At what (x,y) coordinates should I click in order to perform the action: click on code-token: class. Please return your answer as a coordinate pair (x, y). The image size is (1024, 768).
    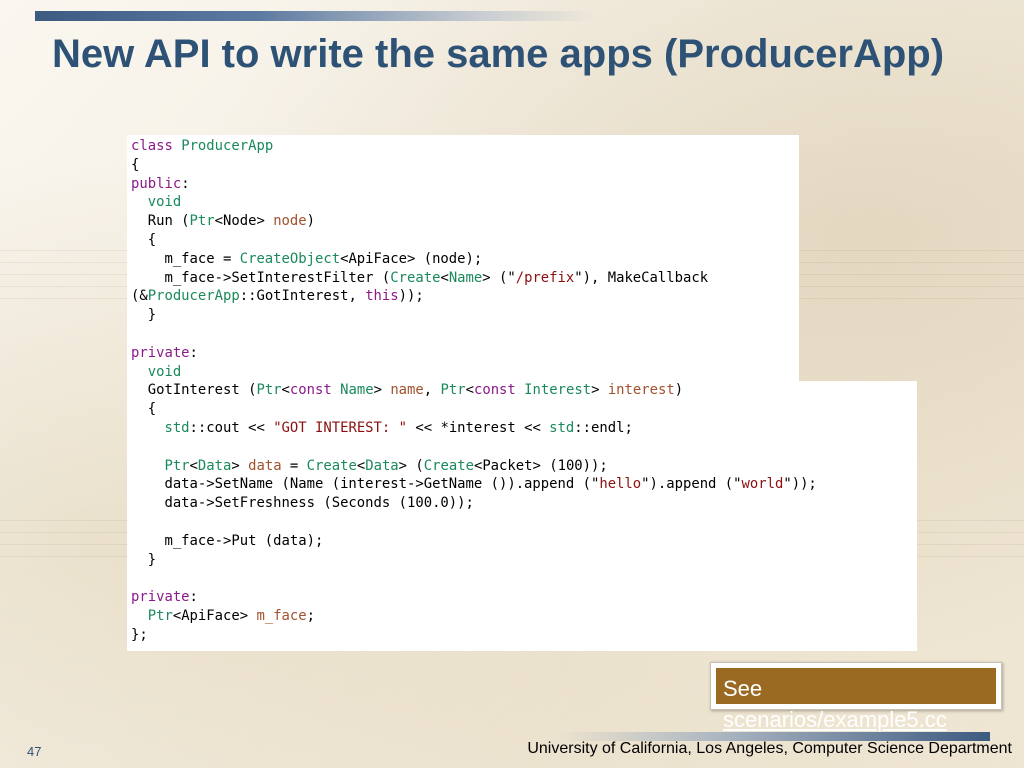
    Looking at the image, I should click on (152, 146).